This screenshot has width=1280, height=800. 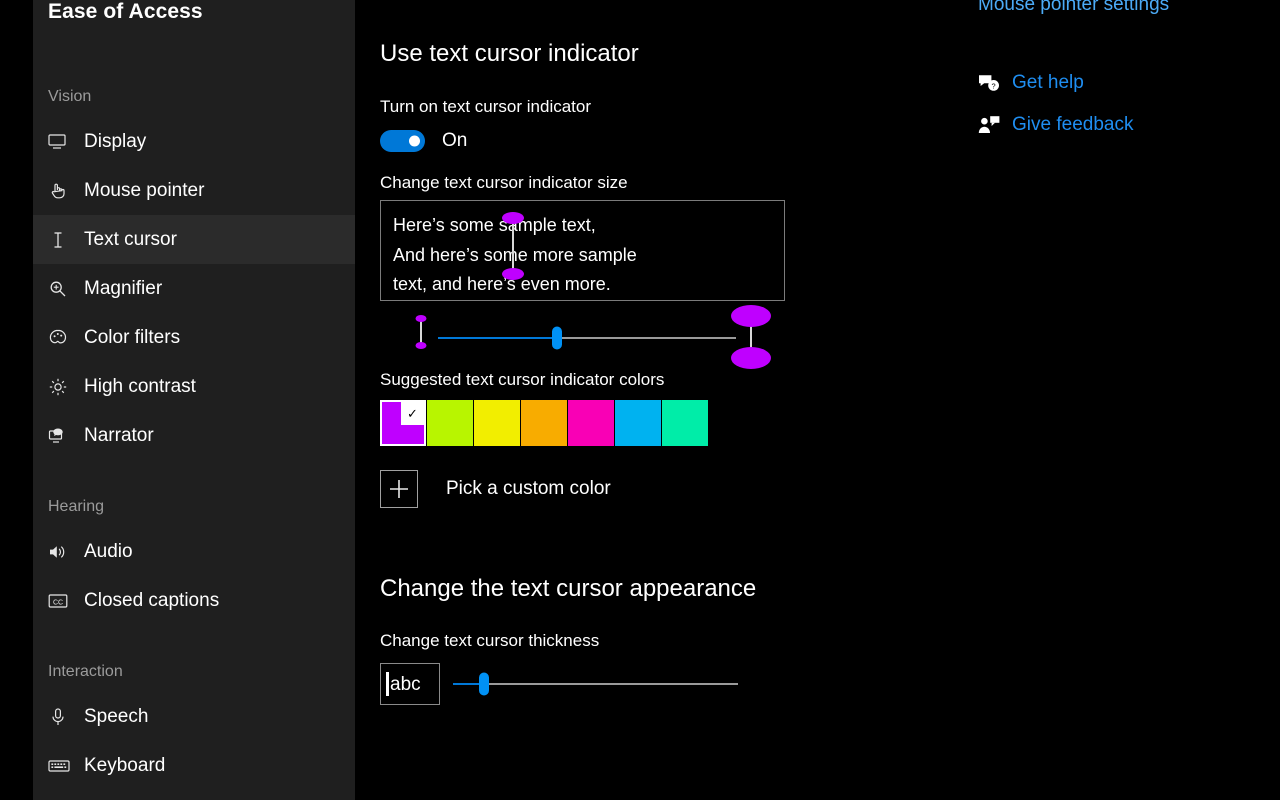 I want to click on sidebar-item-label: Text cursor, so click(x=130, y=239).